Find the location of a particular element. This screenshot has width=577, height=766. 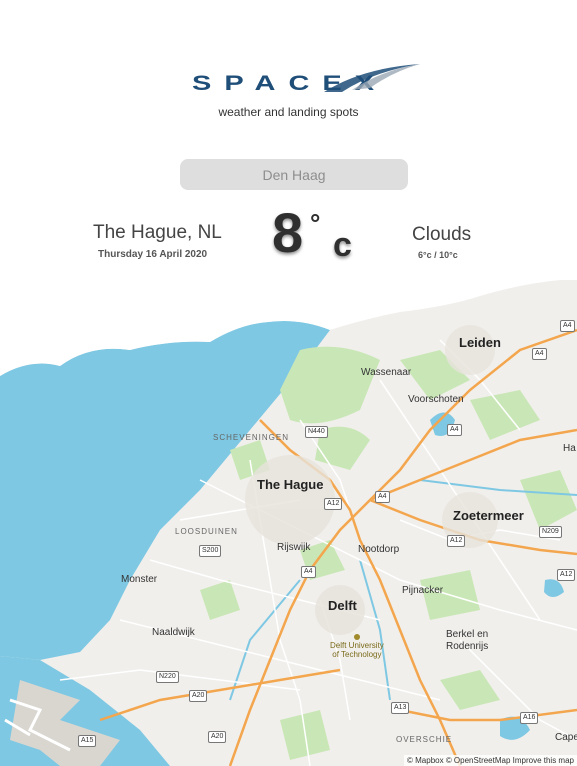

temperature-range: 6°c / 10°c is located at coordinates (438, 255).